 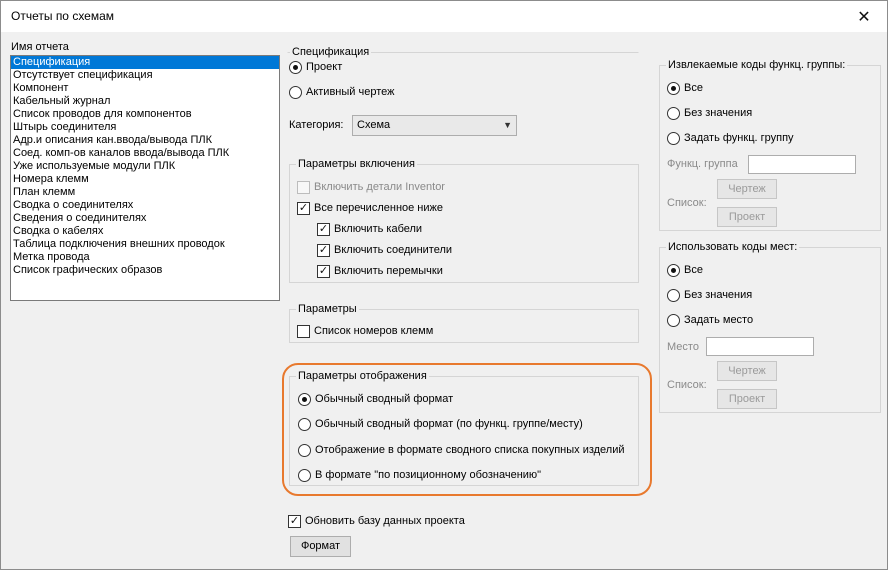 What do you see at coordinates (304, 450) in the screenshot?
I see `radio-display-purchase-list-indicator` at bounding box center [304, 450].